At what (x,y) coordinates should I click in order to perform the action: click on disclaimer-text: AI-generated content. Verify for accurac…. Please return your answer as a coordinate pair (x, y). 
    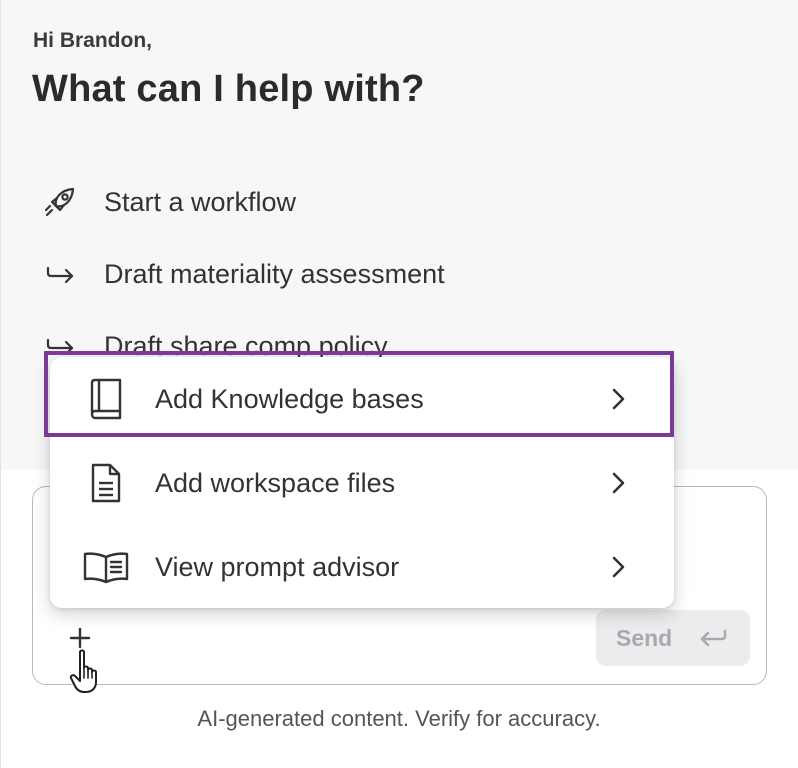
    Looking at the image, I should click on (399, 718).